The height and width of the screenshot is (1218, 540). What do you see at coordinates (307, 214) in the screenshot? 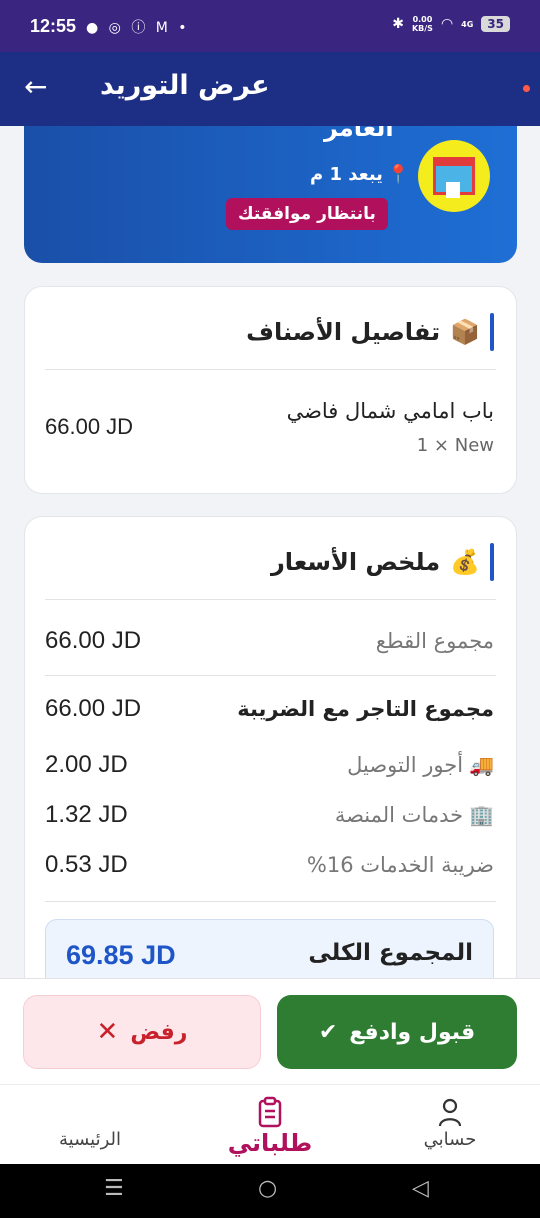
I see `status-badge: بانتظار موافقتك` at bounding box center [307, 214].